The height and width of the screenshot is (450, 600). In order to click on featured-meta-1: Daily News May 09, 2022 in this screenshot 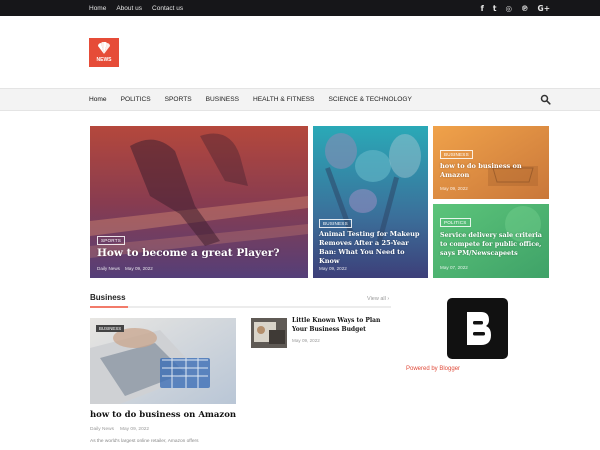, I will do `click(125, 268)`.